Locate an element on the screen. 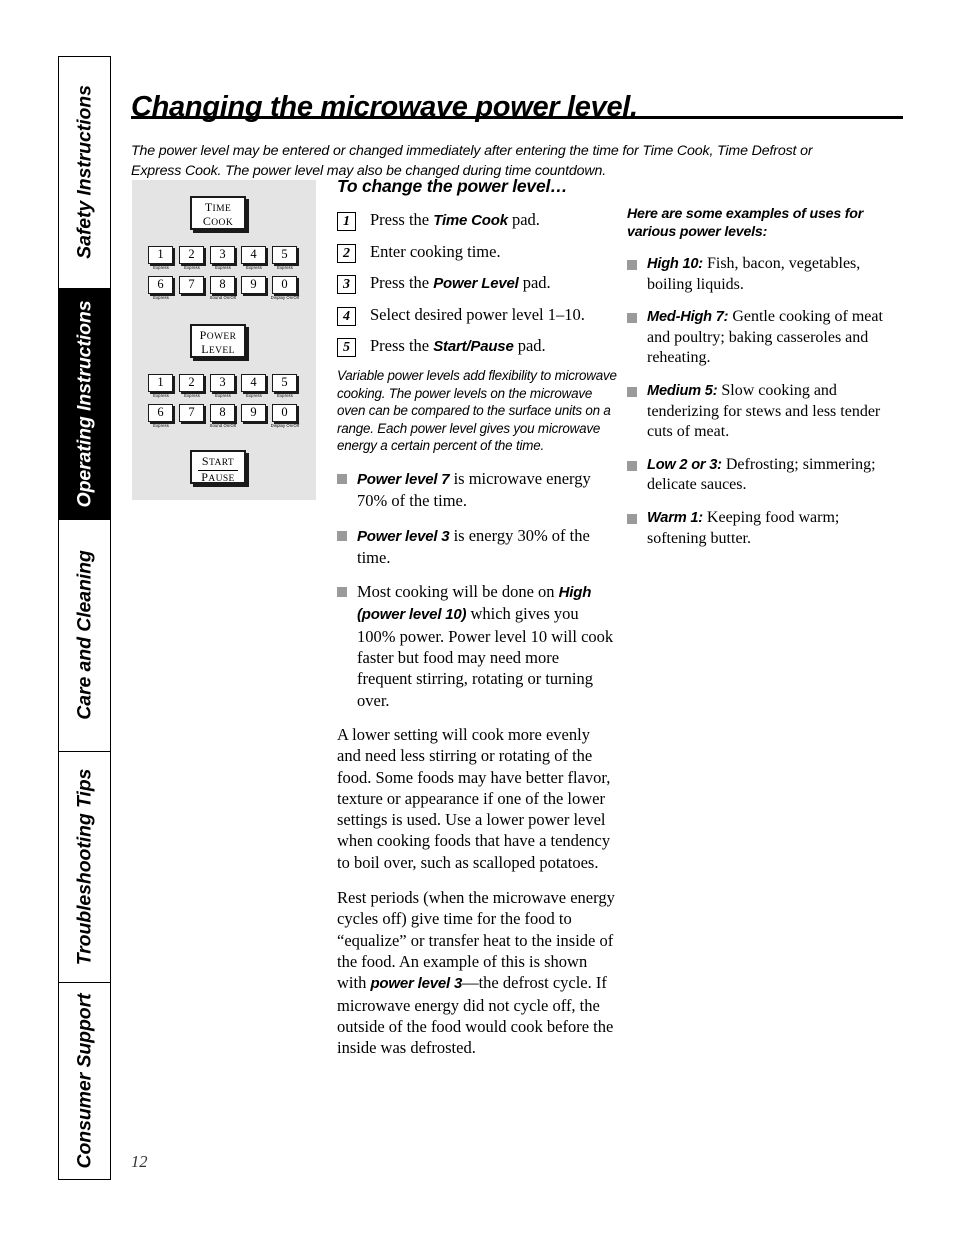 The width and height of the screenshot is (954, 1235). number-key-0-sublabel: Display On/Off is located at coordinates (285, 425).